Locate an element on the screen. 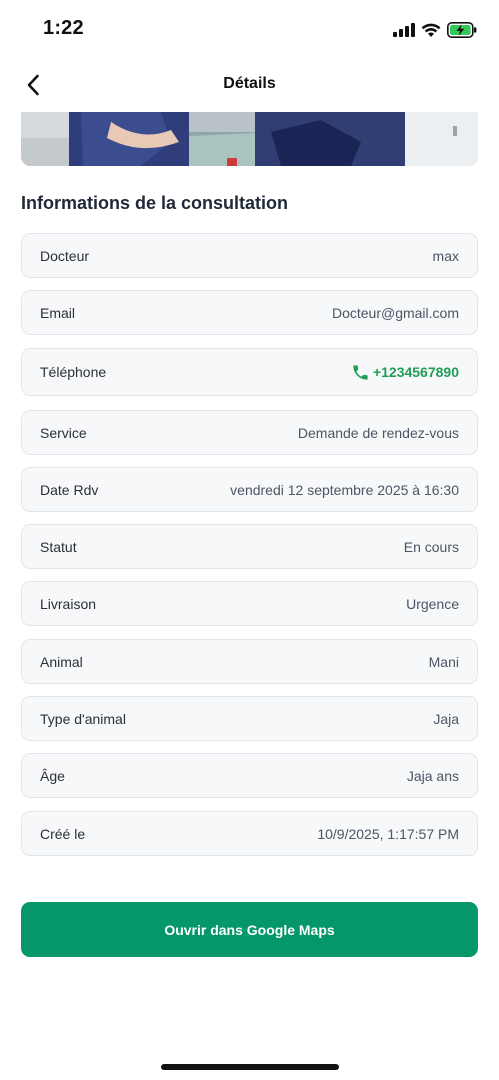 This screenshot has width=499, height=1080. info-value: Urgence is located at coordinates (432, 603).